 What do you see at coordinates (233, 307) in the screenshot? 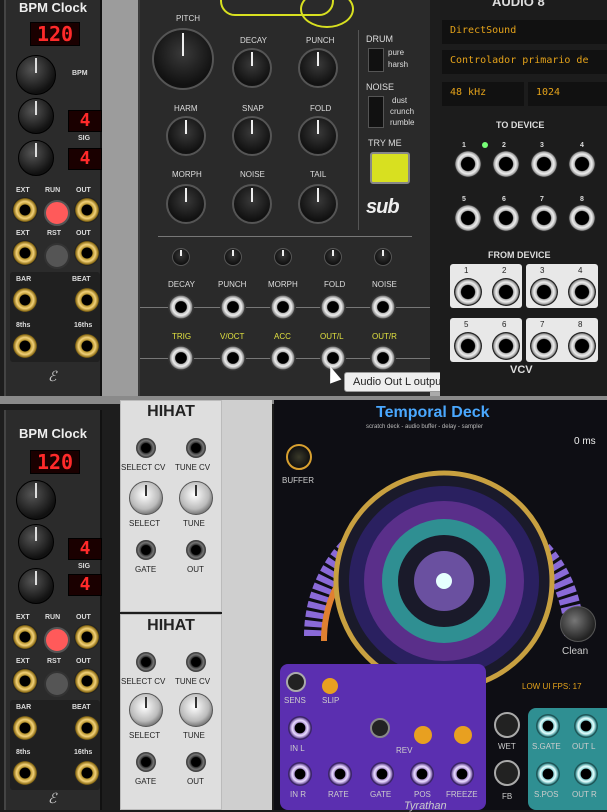
I see `cv-jack-punch` at bounding box center [233, 307].